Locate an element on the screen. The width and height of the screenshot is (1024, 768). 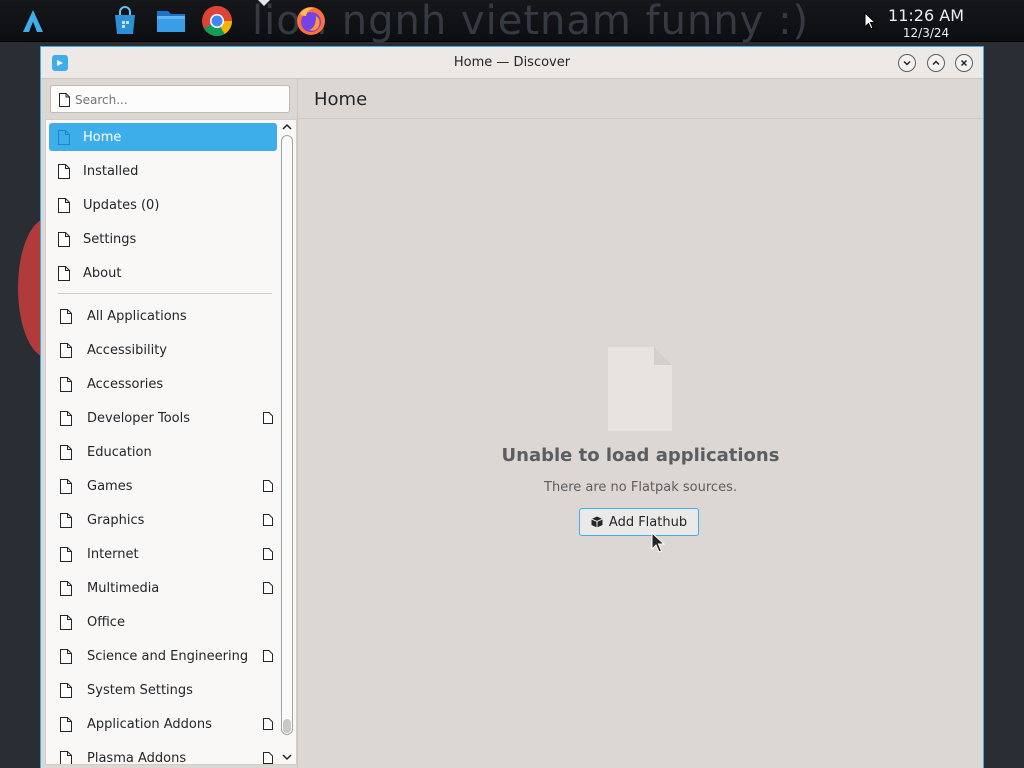
search-field is located at coordinates (170, 99).